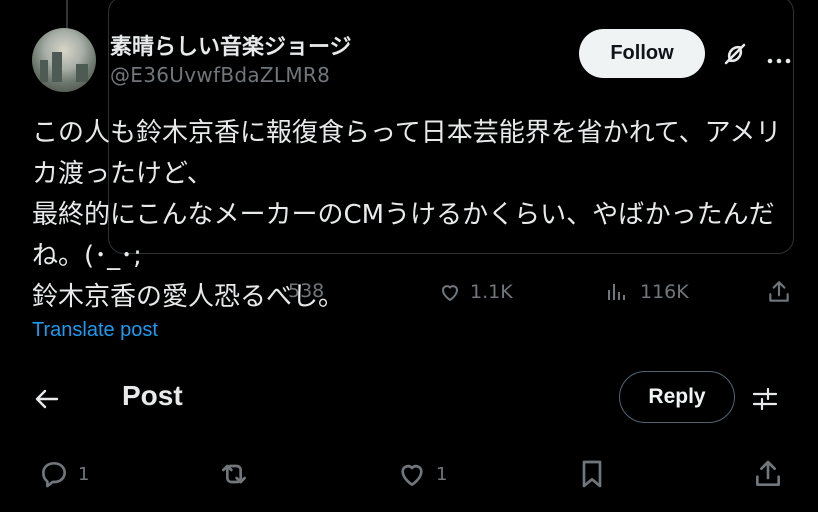 This screenshot has height=512, width=818. Describe the element at coordinates (95, 330) in the screenshot. I see `translate-post-link: Translate post` at that location.